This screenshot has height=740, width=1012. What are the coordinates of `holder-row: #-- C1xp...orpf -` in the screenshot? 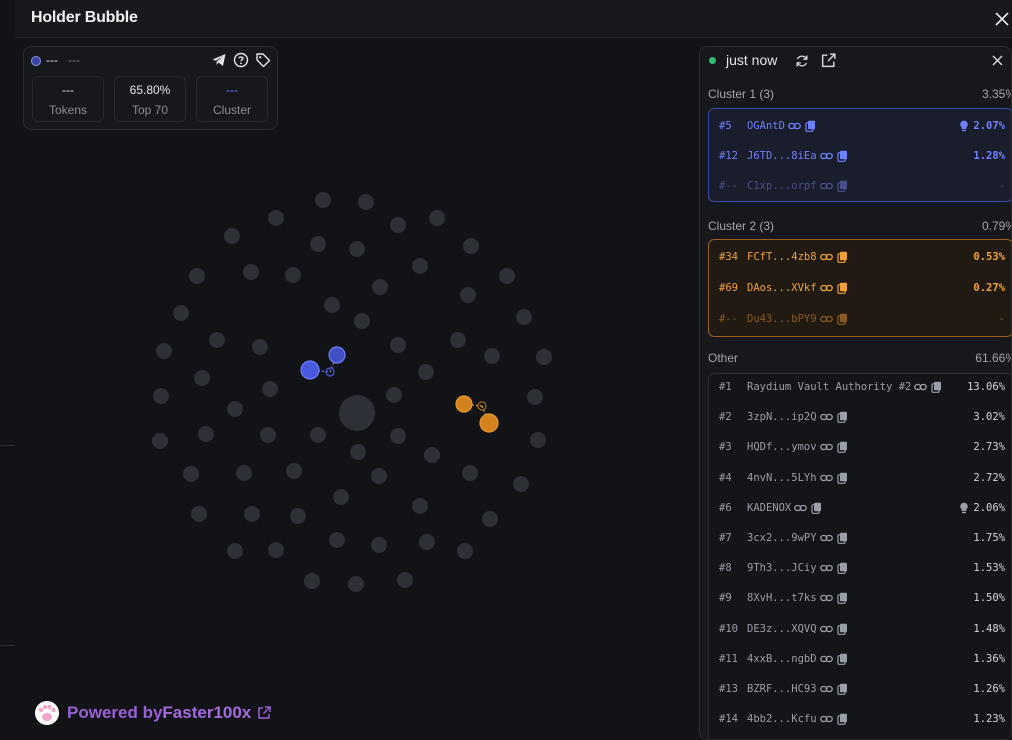 It's located at (859, 187).